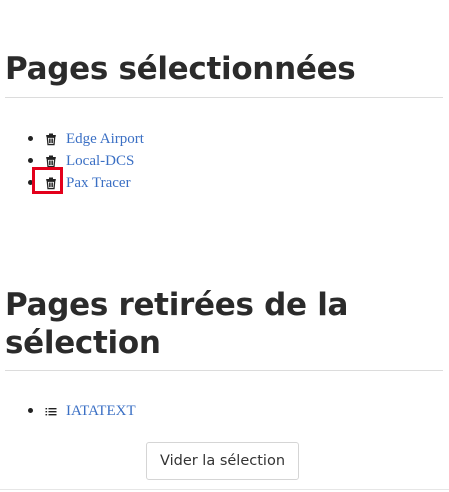 Image resolution: width=449 pixels, height=492 pixels. Describe the element at coordinates (224, 489) in the screenshot. I see `footer-divider` at that location.